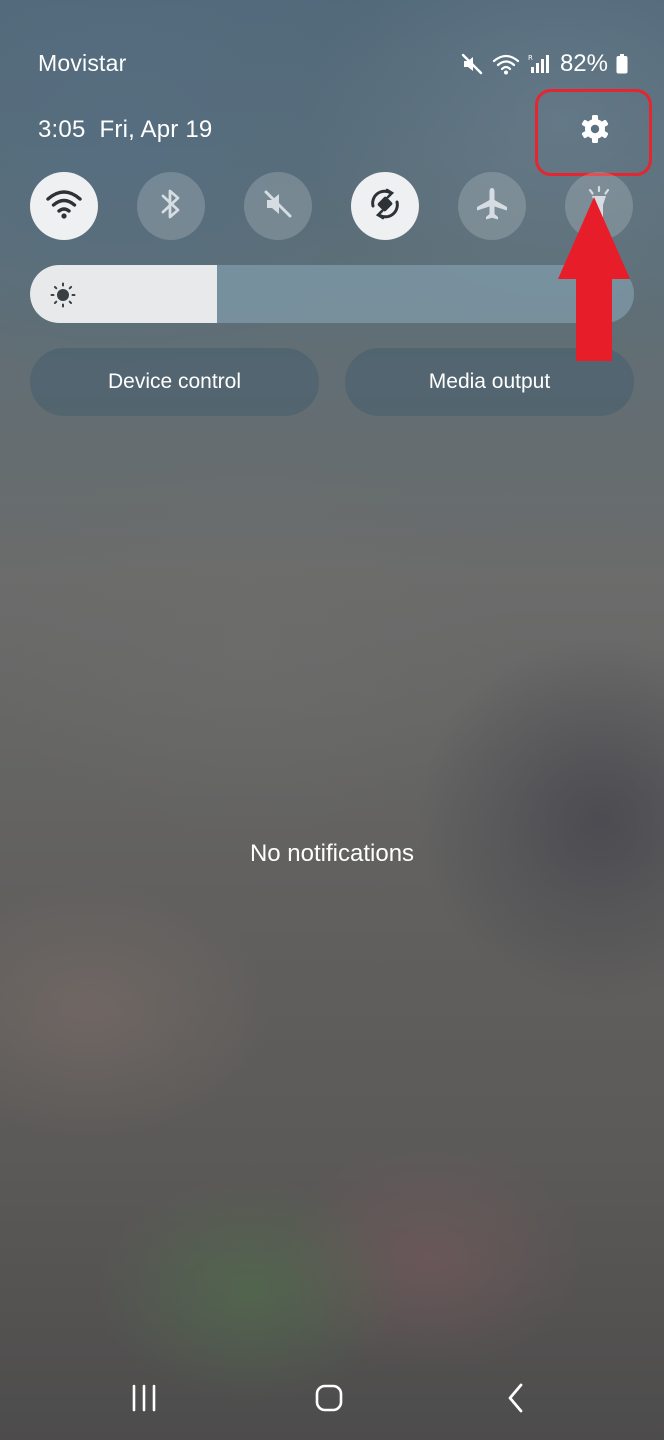  Describe the element at coordinates (583, 63) in the screenshot. I see `battery-percent: 82%` at that location.